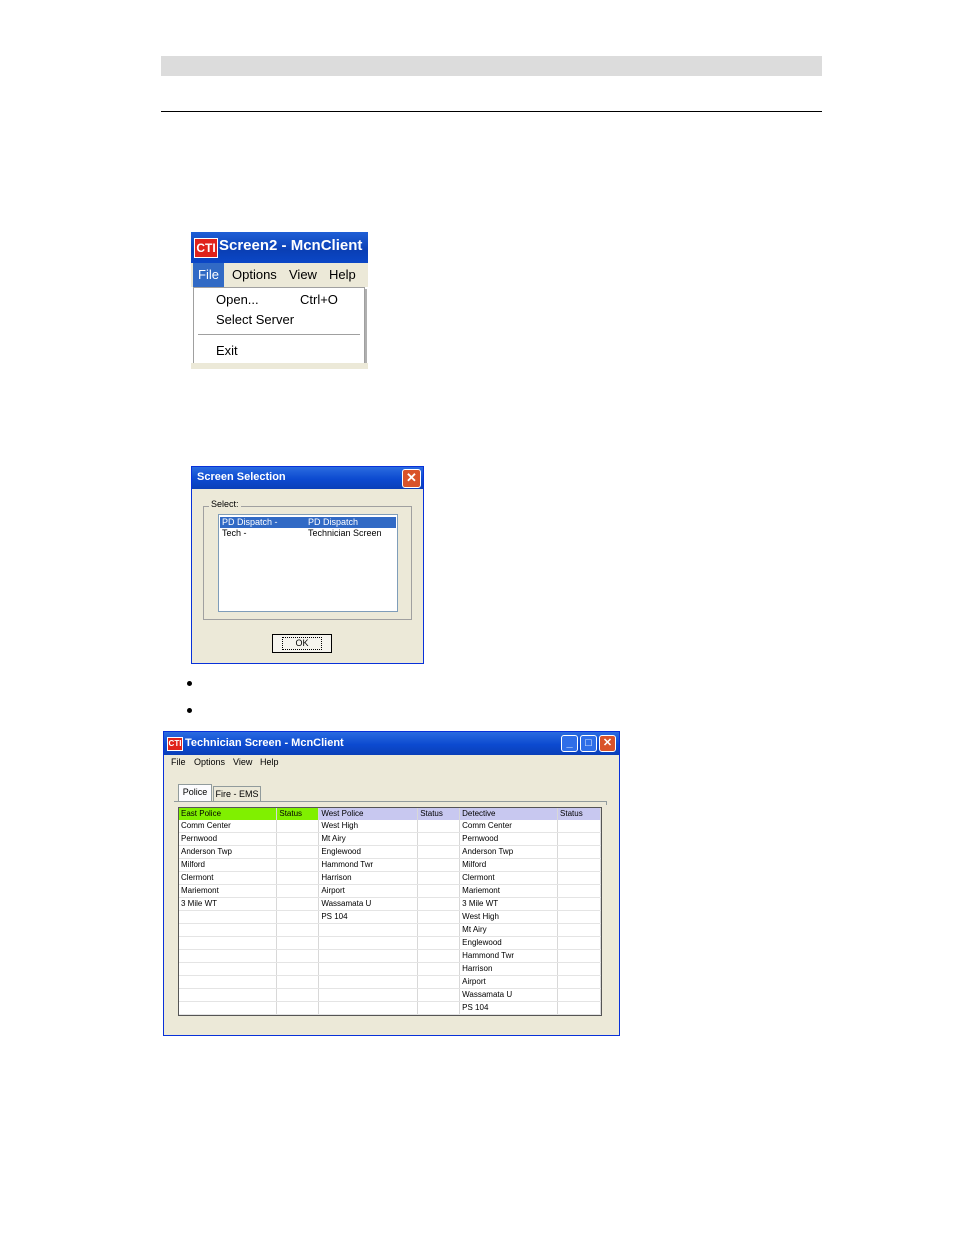 Image resolution: width=954 pixels, height=1235 pixels. What do you see at coordinates (228, 904) in the screenshot?
I see `table-cell: 3 Mile WT` at bounding box center [228, 904].